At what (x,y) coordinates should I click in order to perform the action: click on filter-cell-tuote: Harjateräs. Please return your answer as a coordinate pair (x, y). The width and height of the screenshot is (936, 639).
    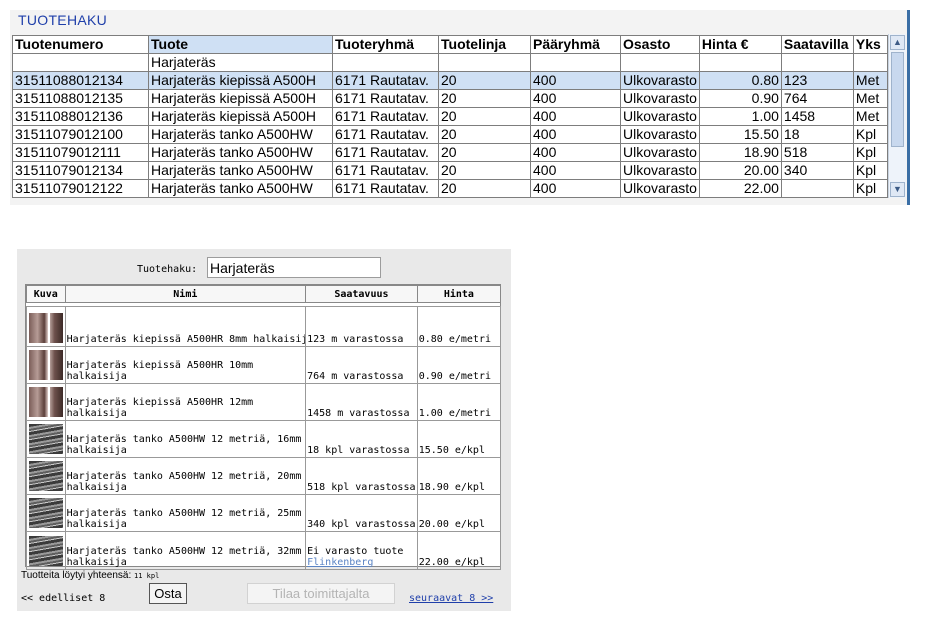
    Looking at the image, I should click on (240, 62).